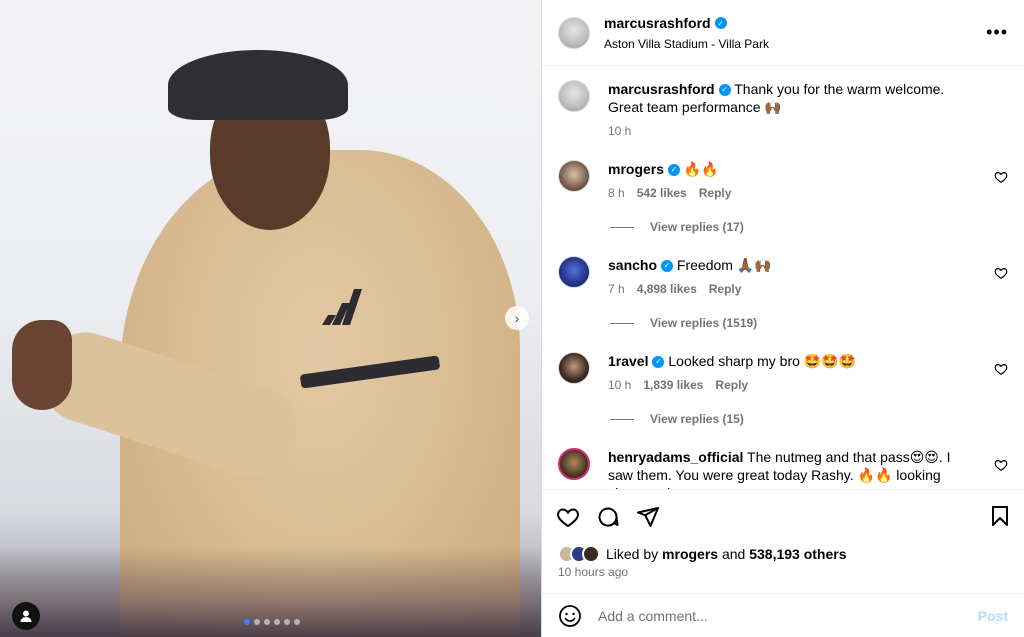 The width and height of the screenshot is (1024, 637). What do you see at coordinates (628, 361) in the screenshot?
I see `comment-username: 1ravel` at bounding box center [628, 361].